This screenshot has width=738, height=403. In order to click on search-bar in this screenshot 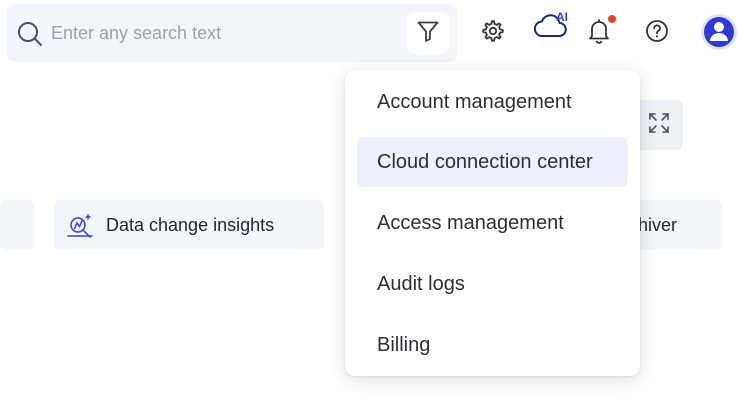, I will do `click(232, 33)`.